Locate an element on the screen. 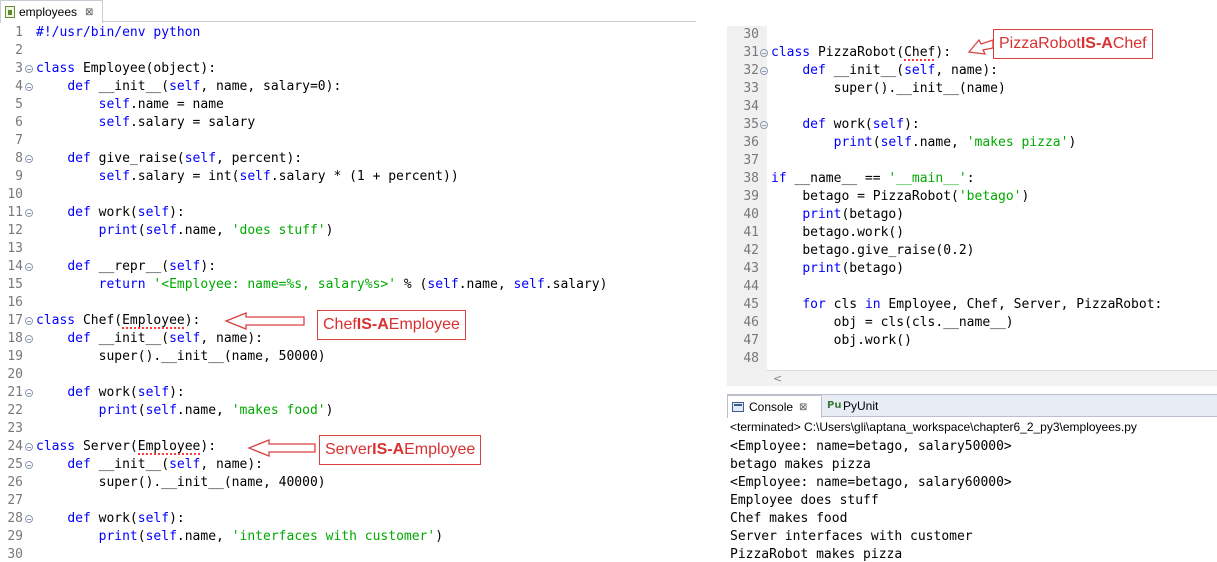  python-file-icon is located at coordinates (10, 12).